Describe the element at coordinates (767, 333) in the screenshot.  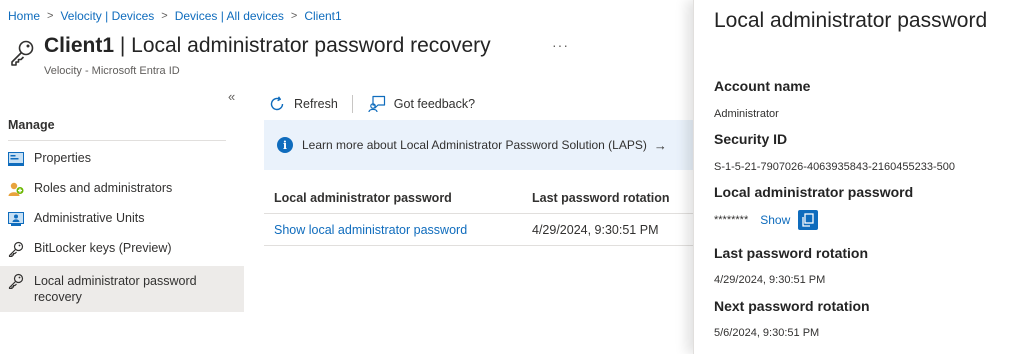
I see `next-rotation-value: 5/6/2024, 9:30:51 PM` at that location.